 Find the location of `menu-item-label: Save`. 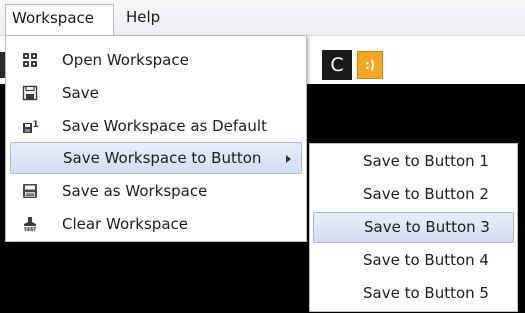

menu-item-label: Save is located at coordinates (80, 93).